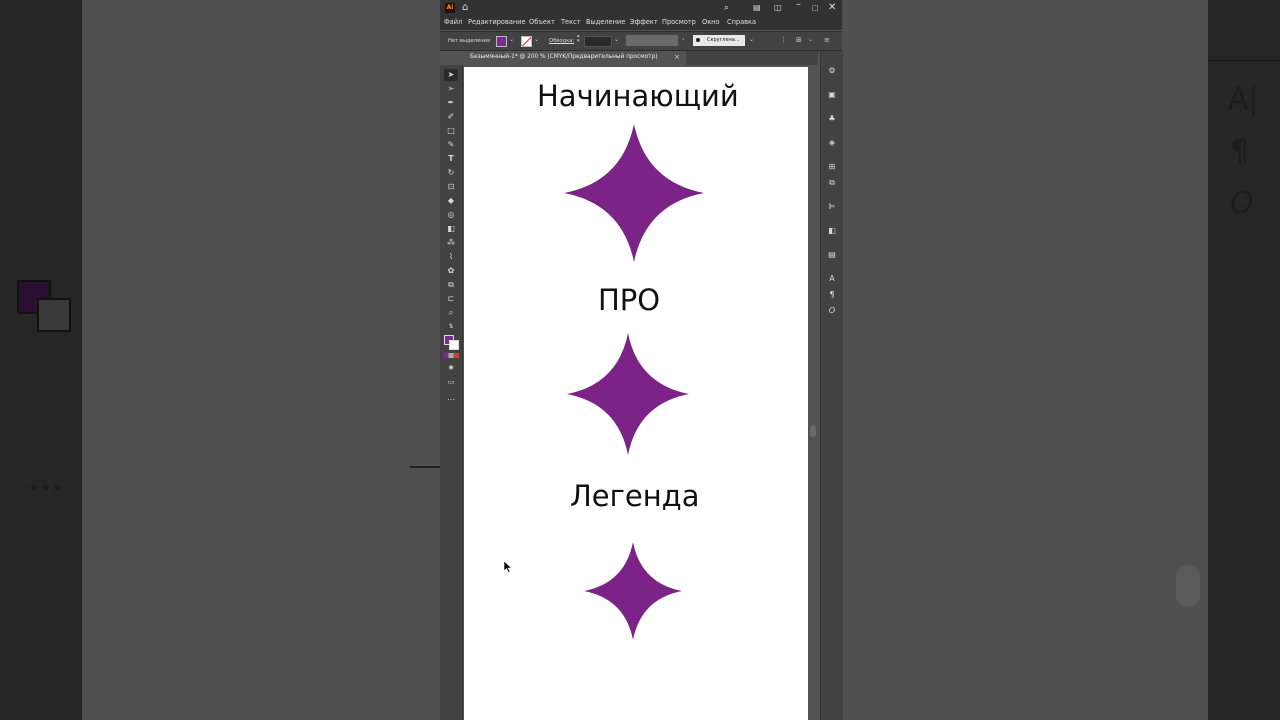 This screenshot has width=1280, height=720. I want to click on search-icon: ⌕, so click(726, 8).